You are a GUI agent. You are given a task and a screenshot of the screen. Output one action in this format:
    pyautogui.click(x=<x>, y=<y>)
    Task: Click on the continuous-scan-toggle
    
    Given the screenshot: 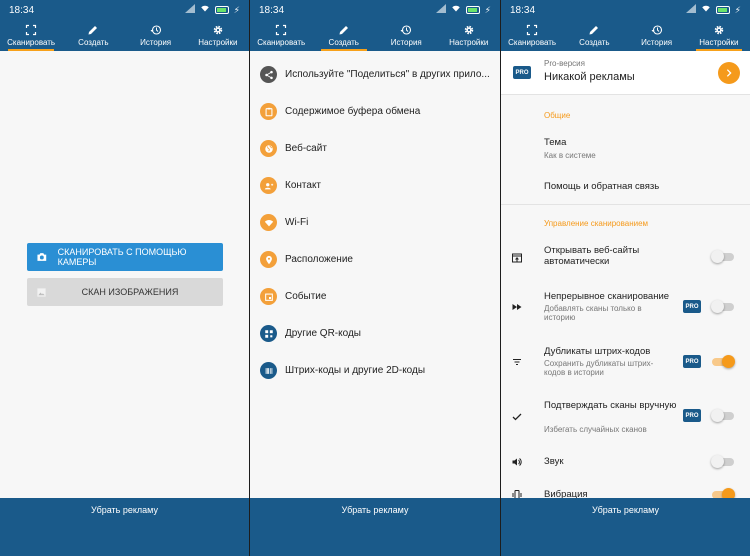 What is the action you would take?
    pyautogui.click(x=722, y=306)
    